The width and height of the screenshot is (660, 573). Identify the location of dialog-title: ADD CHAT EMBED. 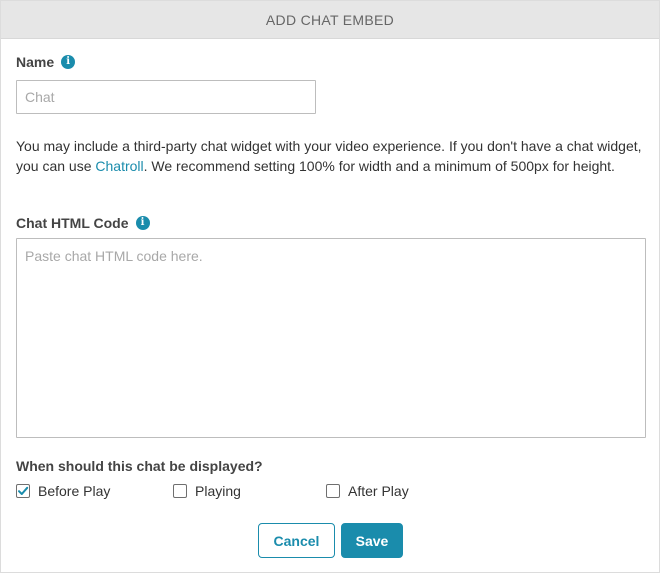
(330, 20).